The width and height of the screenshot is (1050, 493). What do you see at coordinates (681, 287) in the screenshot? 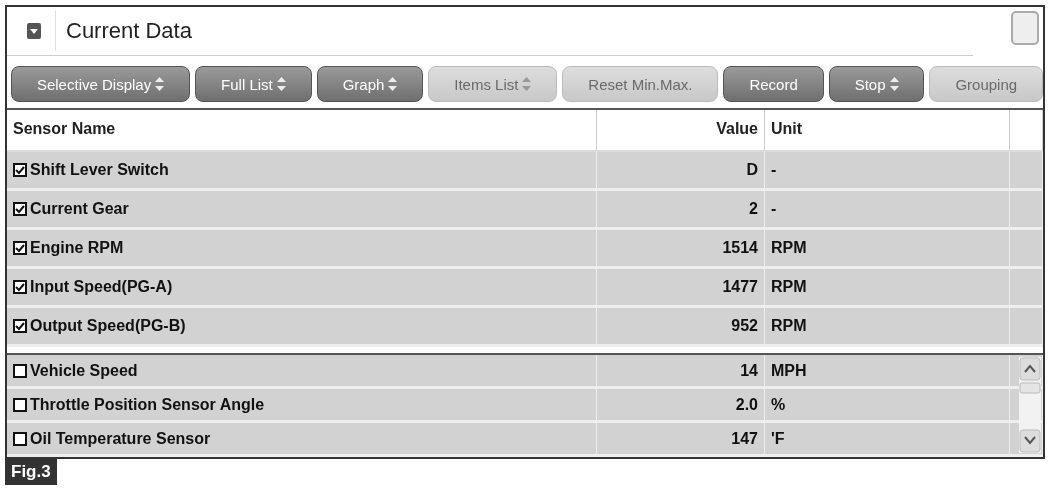
I see `table-cell: 1477` at bounding box center [681, 287].